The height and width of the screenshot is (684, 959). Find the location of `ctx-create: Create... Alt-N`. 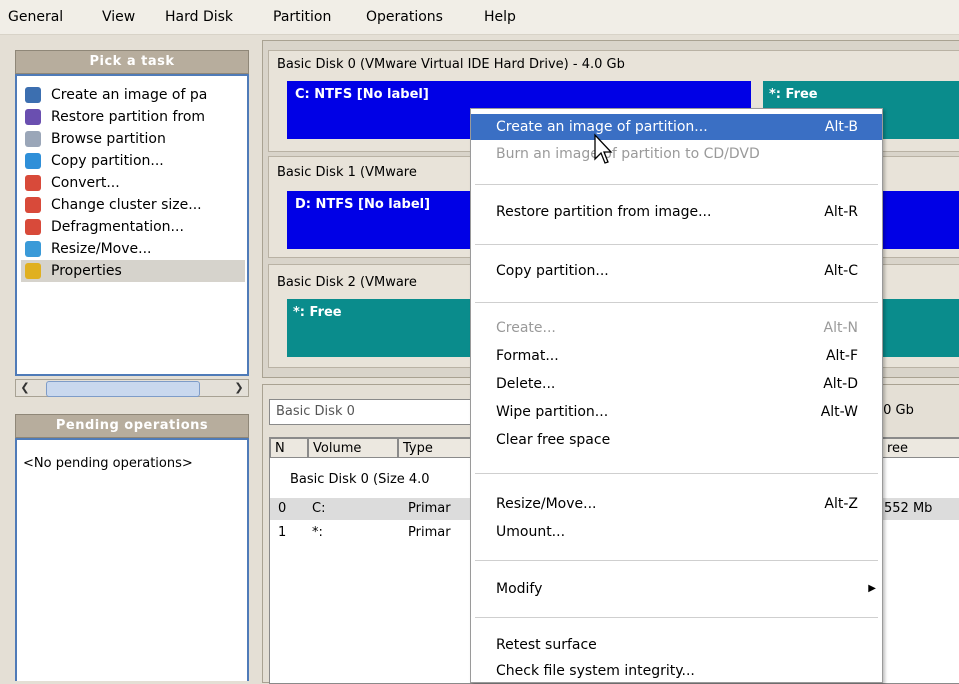

ctx-create: Create... Alt-N is located at coordinates (676, 328).